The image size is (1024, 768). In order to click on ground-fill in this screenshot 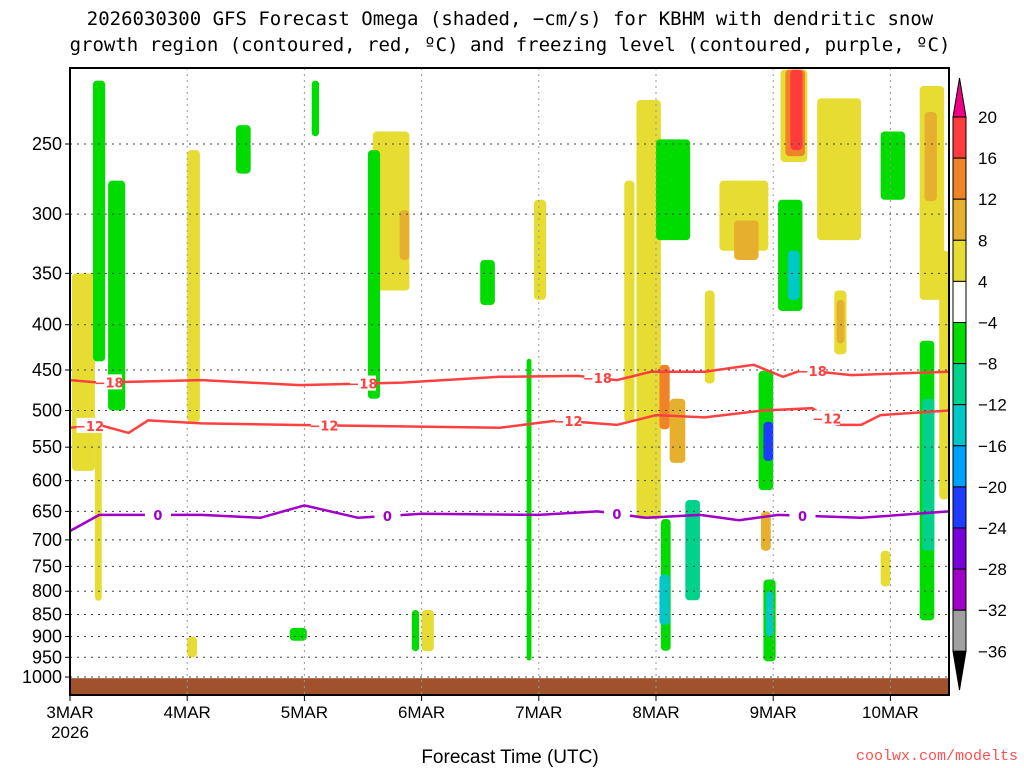, I will do `click(509, 686)`.